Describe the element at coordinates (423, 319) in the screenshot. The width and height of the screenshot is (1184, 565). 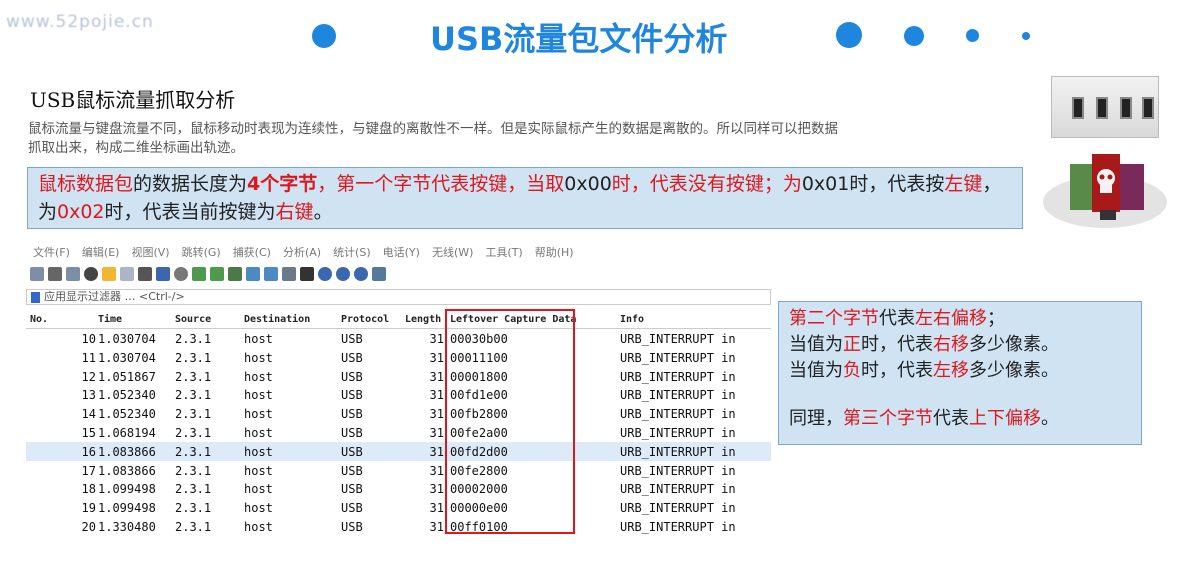
I see `column-header: Length` at that location.